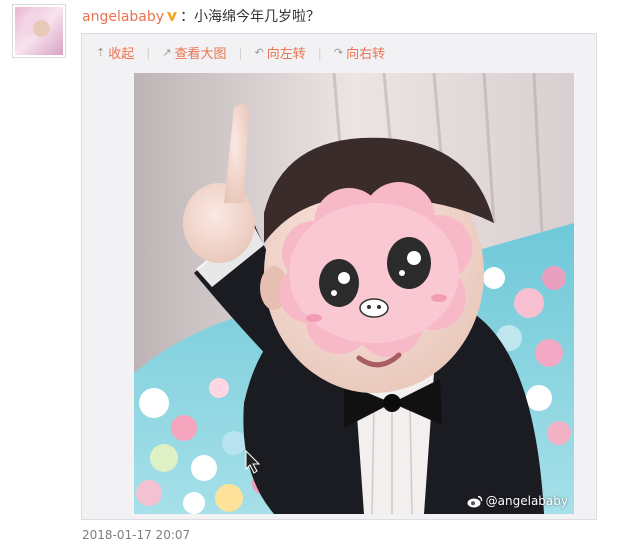 This screenshot has height=549, width=627. I want to click on watermark-text: @angelababy, so click(526, 501).